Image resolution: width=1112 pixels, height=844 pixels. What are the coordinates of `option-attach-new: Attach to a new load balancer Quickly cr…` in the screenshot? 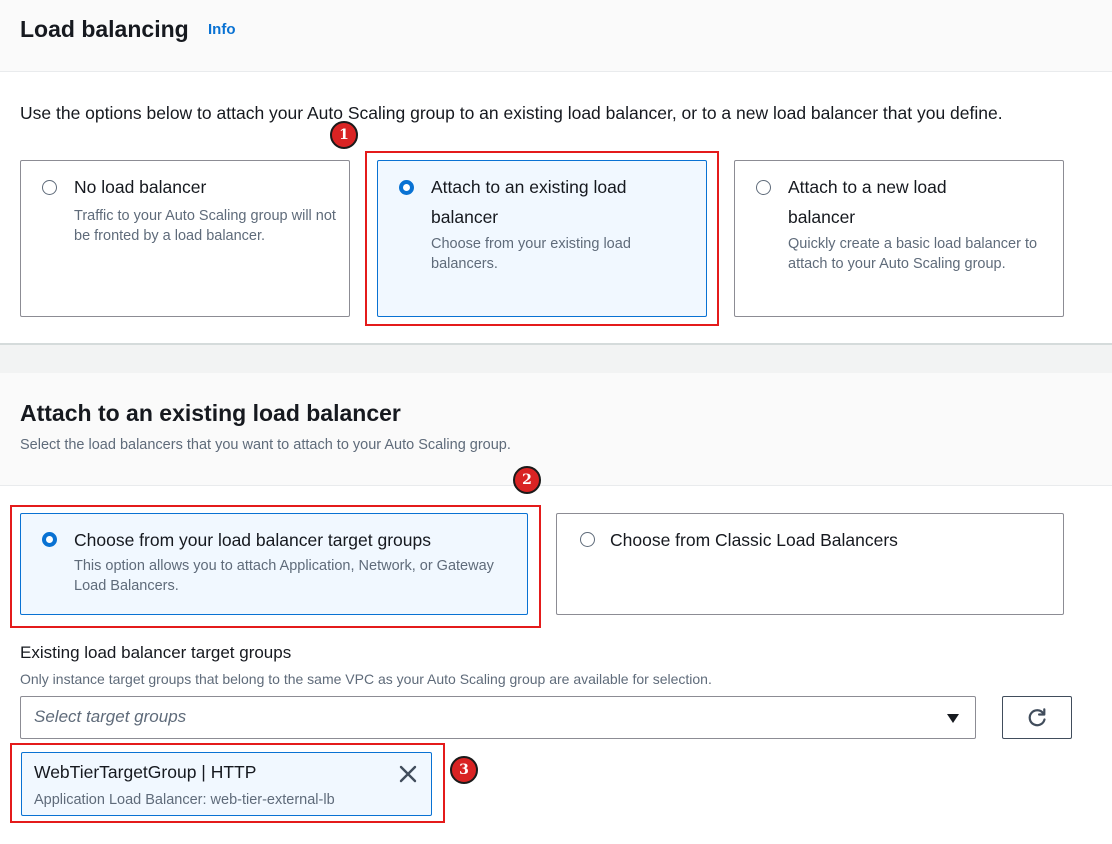 It's located at (899, 238).